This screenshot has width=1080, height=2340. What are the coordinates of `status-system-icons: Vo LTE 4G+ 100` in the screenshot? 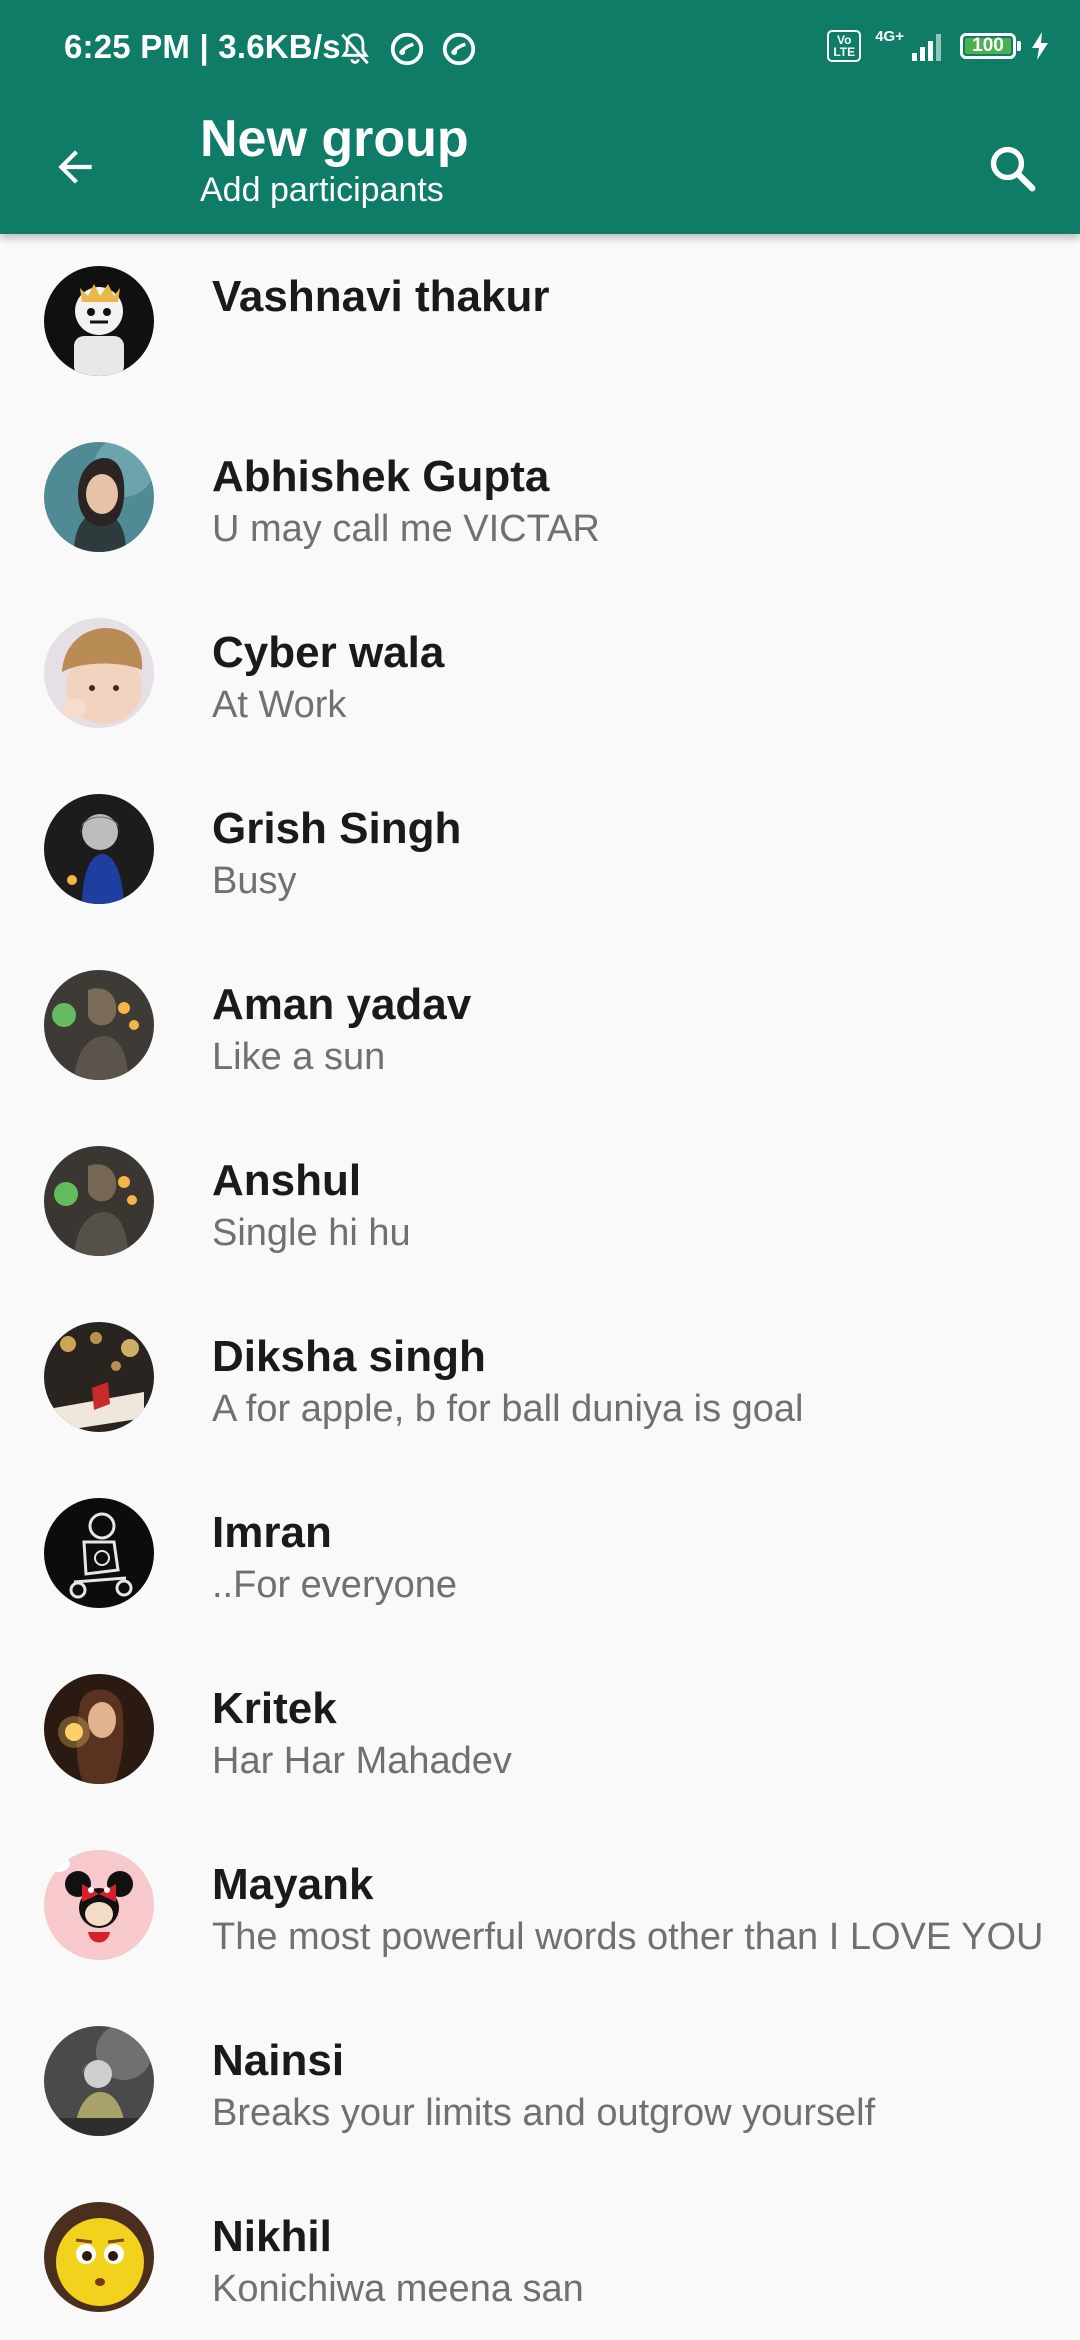 It's located at (938, 44).